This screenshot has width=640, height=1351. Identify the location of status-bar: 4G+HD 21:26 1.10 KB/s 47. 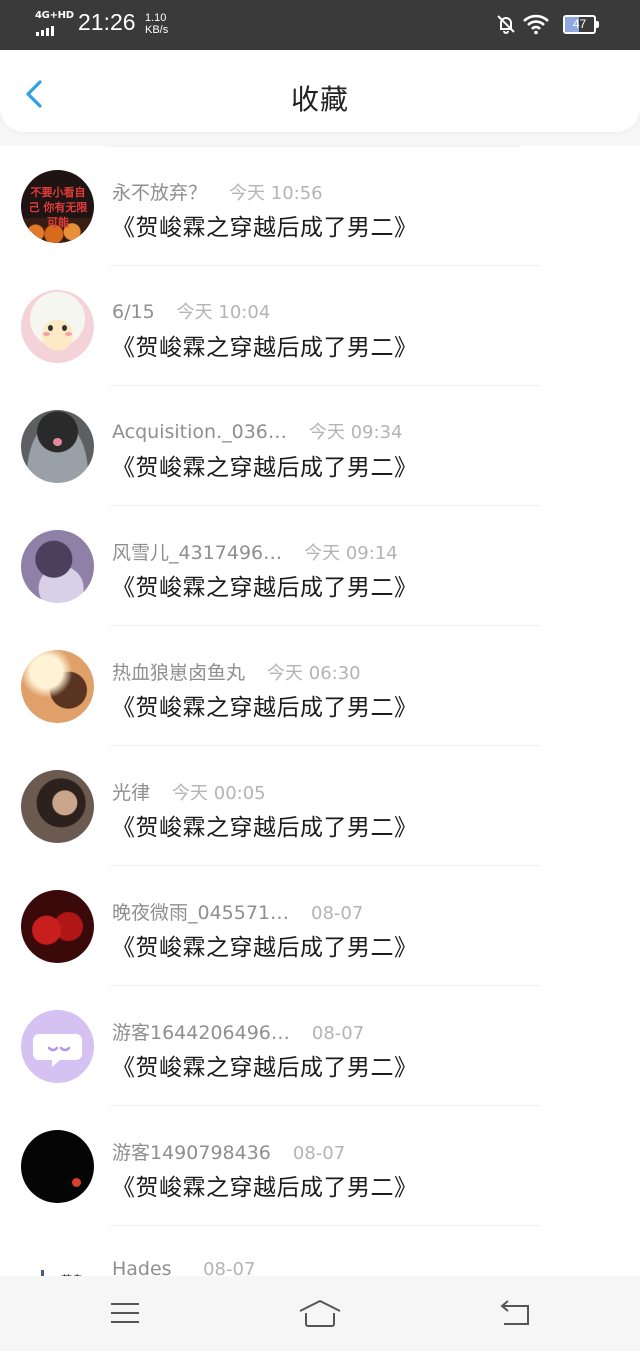
(320, 25).